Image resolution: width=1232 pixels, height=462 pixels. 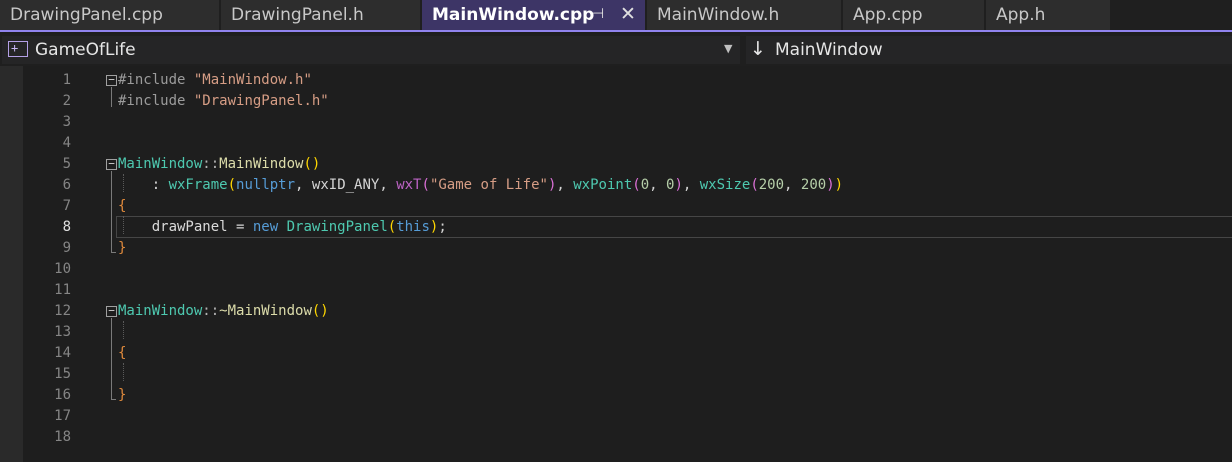 I want to click on number-literal: 0, so click(x=645, y=185).